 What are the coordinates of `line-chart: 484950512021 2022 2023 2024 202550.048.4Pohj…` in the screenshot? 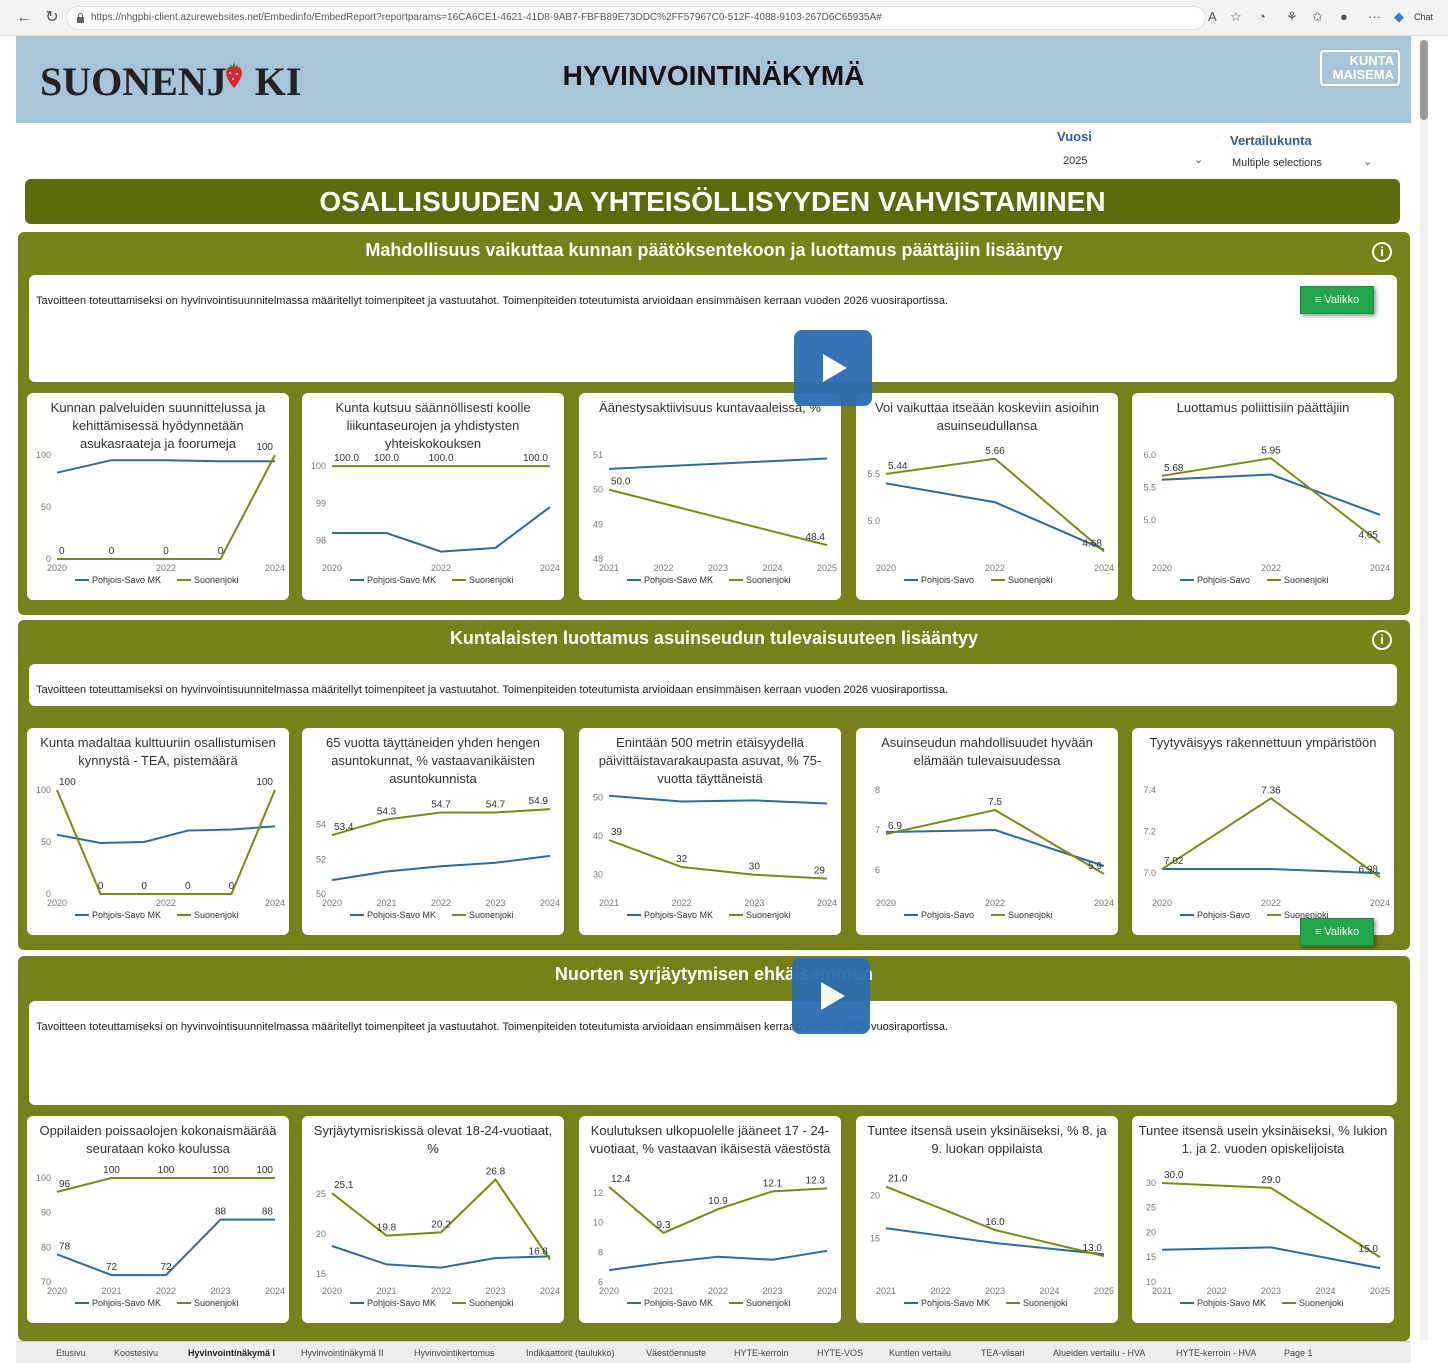 It's located at (715, 517).